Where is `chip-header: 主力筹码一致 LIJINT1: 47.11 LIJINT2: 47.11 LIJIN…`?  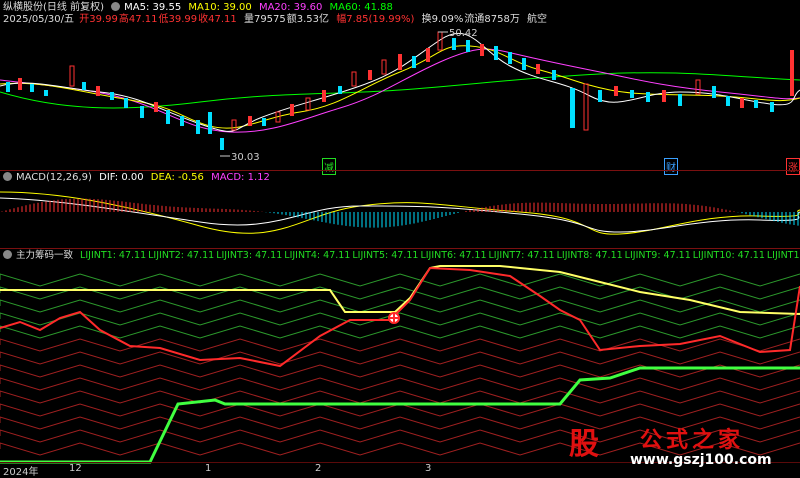
chip-header: 主力筹码一致 LIJINT1: 47.11 LIJINT2: 47.11 LIJIN… is located at coordinates (401, 256).